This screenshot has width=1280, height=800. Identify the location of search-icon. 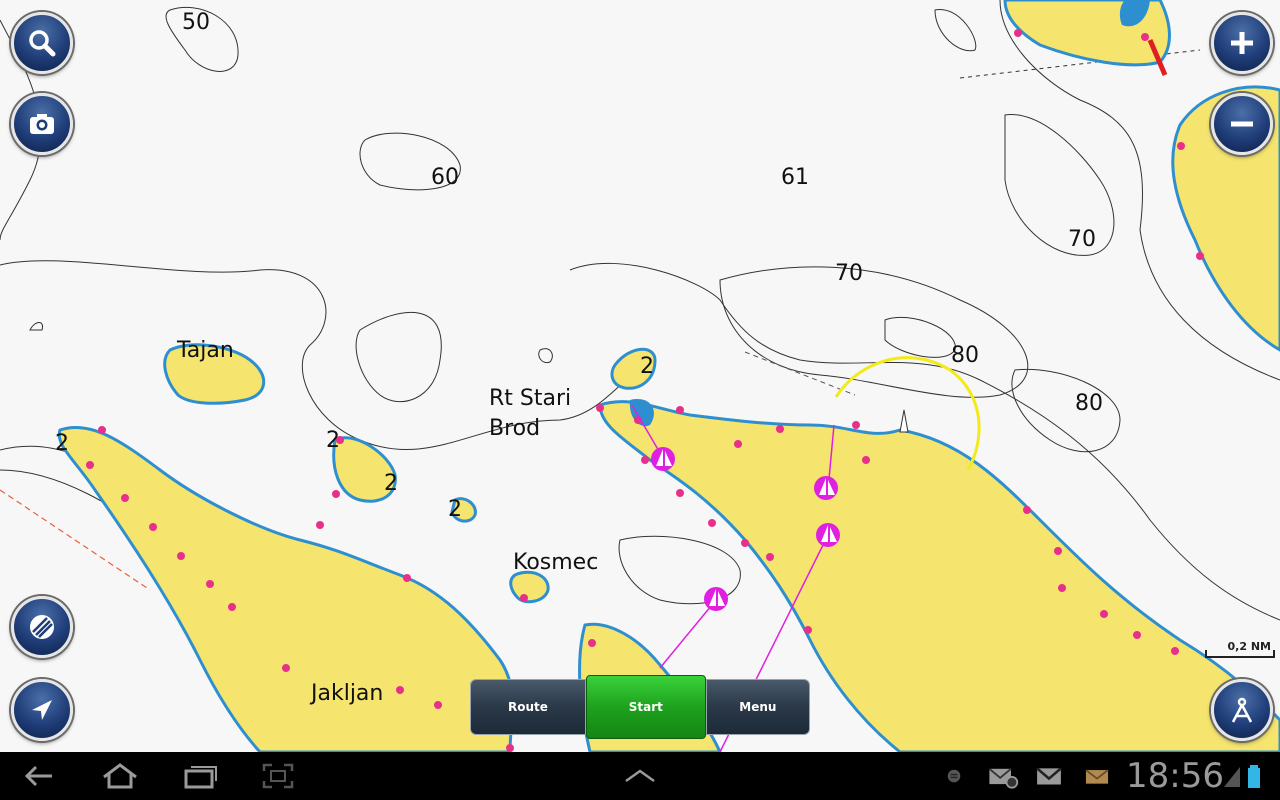
(42, 43).